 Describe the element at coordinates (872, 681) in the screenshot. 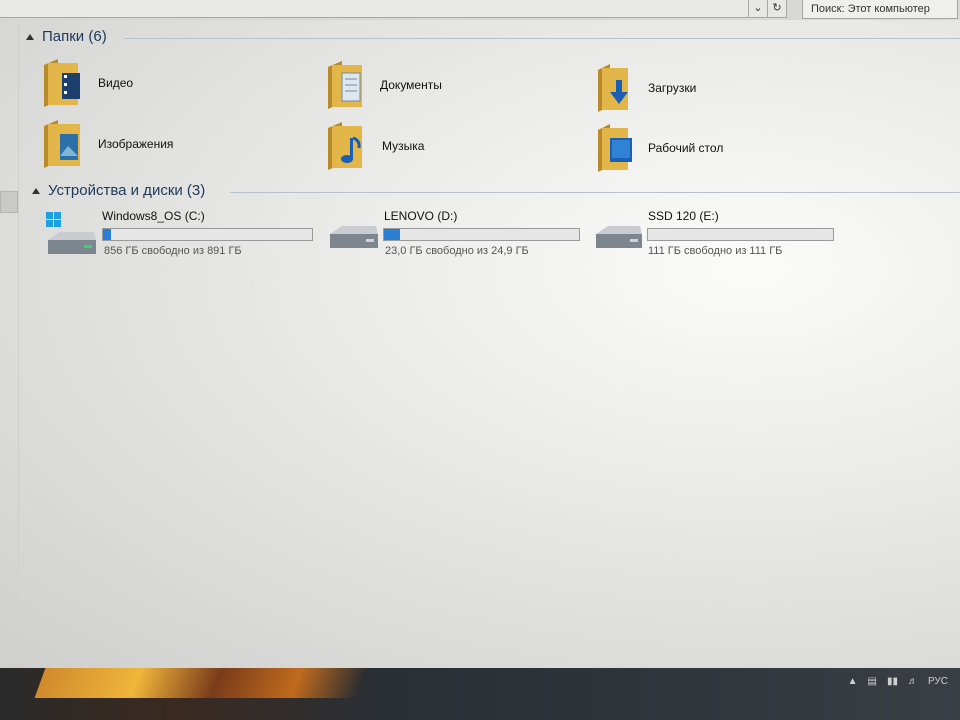

I see `usb-icon: ▤` at that location.